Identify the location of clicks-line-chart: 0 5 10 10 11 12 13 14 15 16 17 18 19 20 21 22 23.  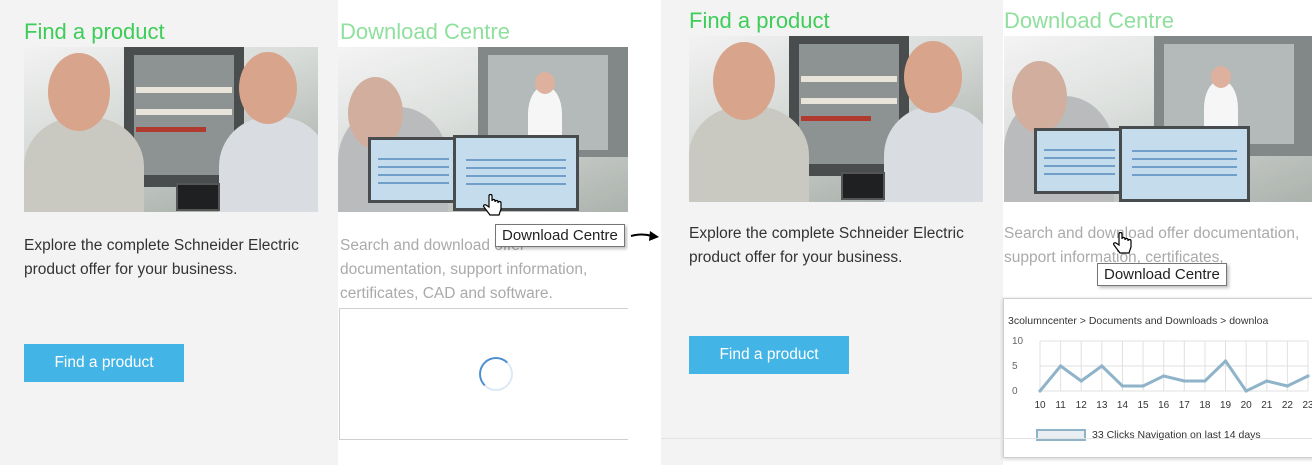
(1162, 373).